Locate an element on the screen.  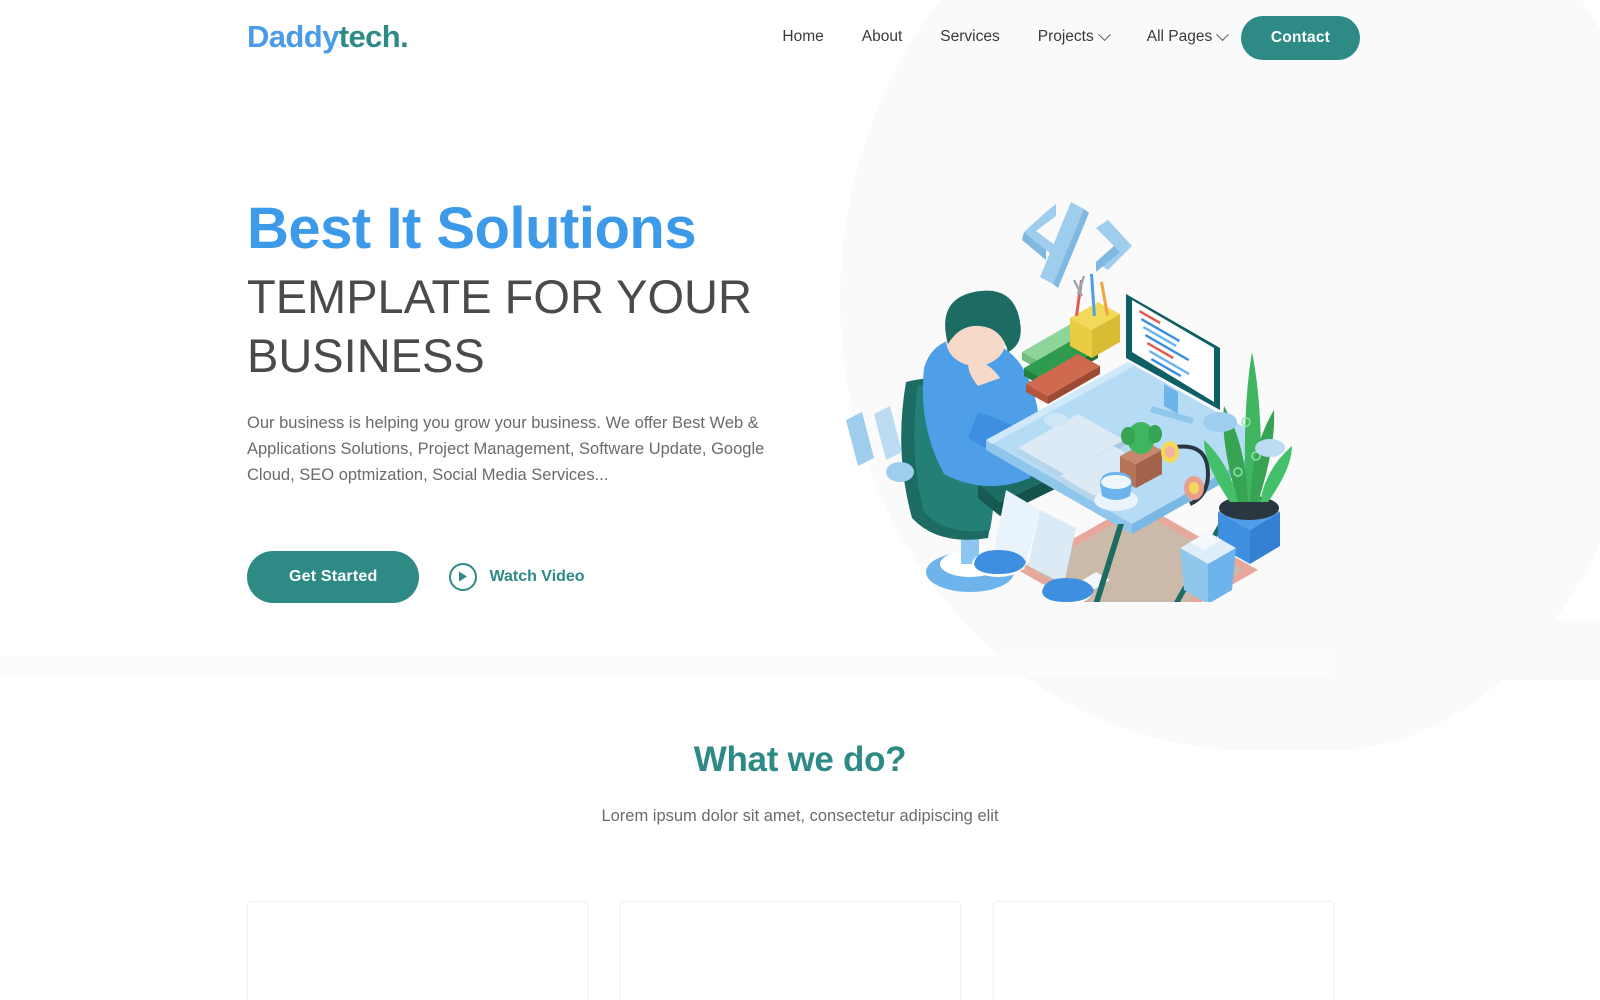
nav-item-all-pages: All Pages is located at coordinates (1187, 36).